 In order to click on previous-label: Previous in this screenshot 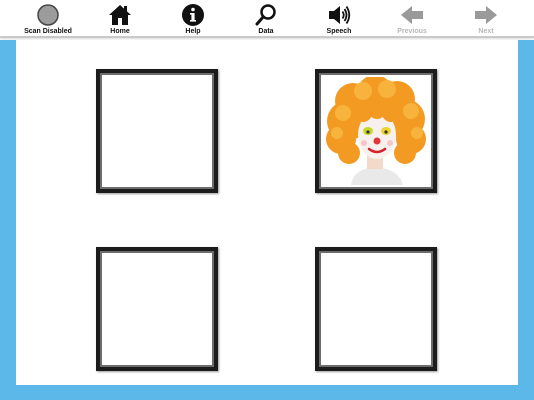, I will do `click(412, 31)`.